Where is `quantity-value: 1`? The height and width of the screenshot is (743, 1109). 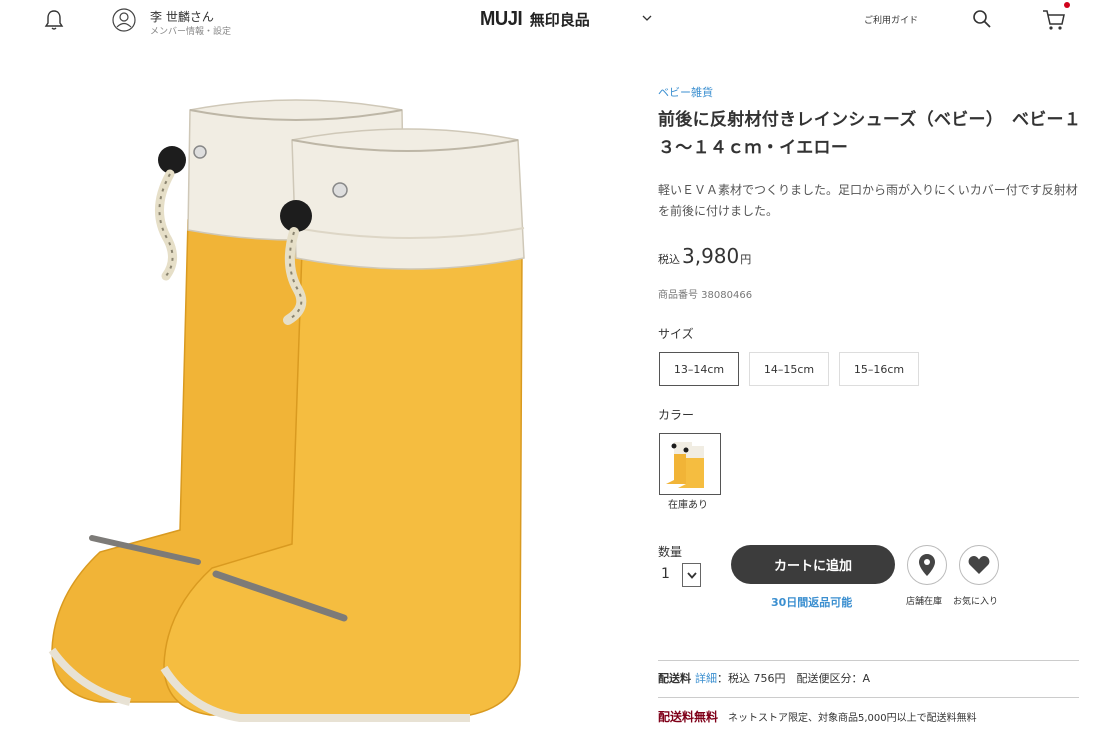
quantity-value: 1 is located at coordinates (665, 574).